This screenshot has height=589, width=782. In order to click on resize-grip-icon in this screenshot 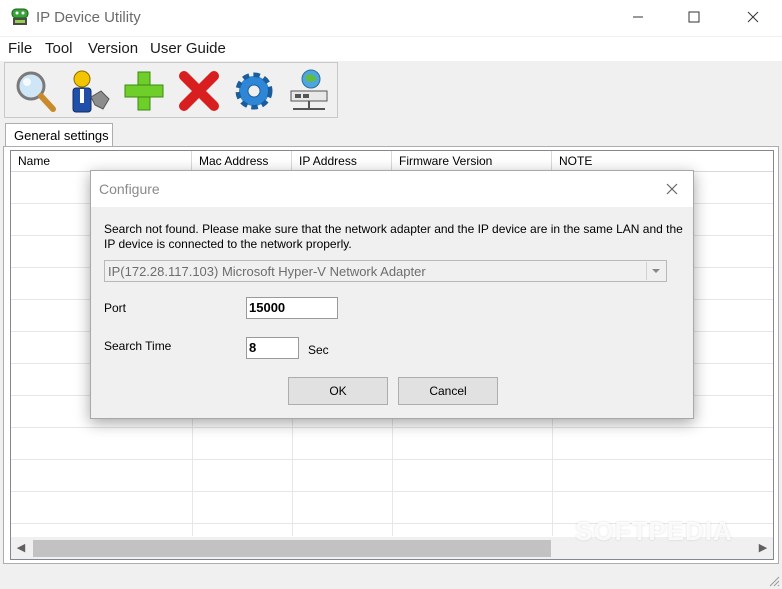, I will do `click(774, 581)`.